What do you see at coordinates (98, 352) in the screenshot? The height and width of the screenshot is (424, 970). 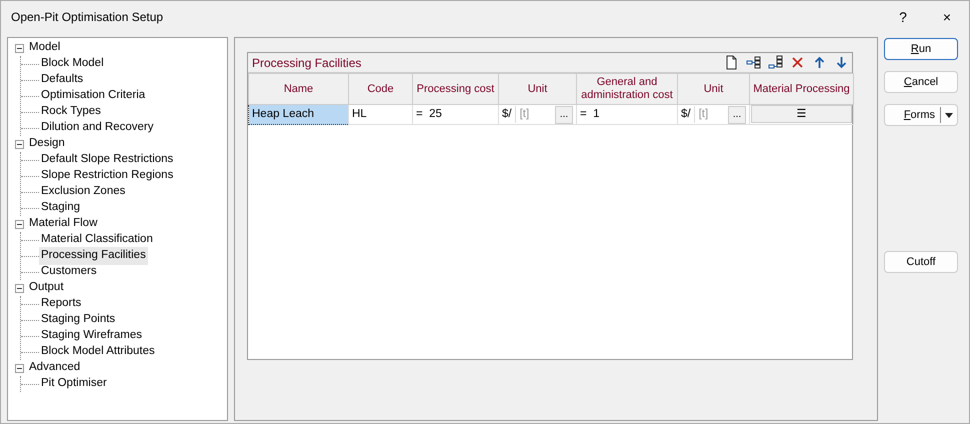 I see `tree-item: Block Model Attributes` at bounding box center [98, 352].